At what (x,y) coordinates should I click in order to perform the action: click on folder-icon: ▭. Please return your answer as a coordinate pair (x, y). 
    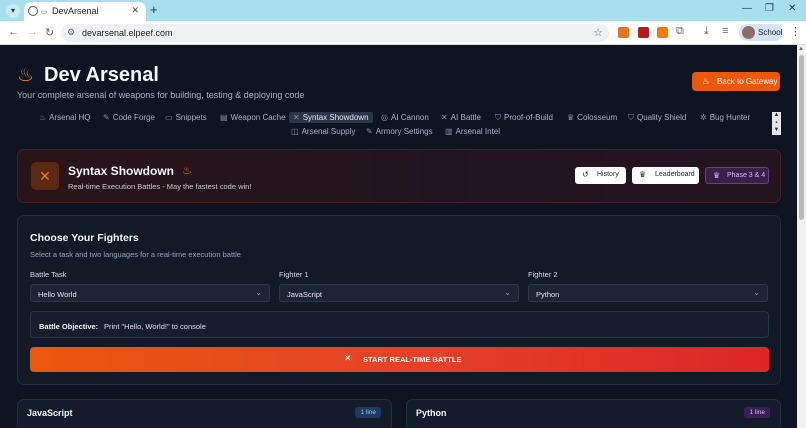
    Looking at the image, I should click on (169, 117).